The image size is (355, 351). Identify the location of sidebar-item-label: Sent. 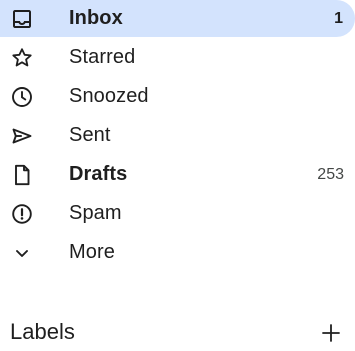
(90, 135).